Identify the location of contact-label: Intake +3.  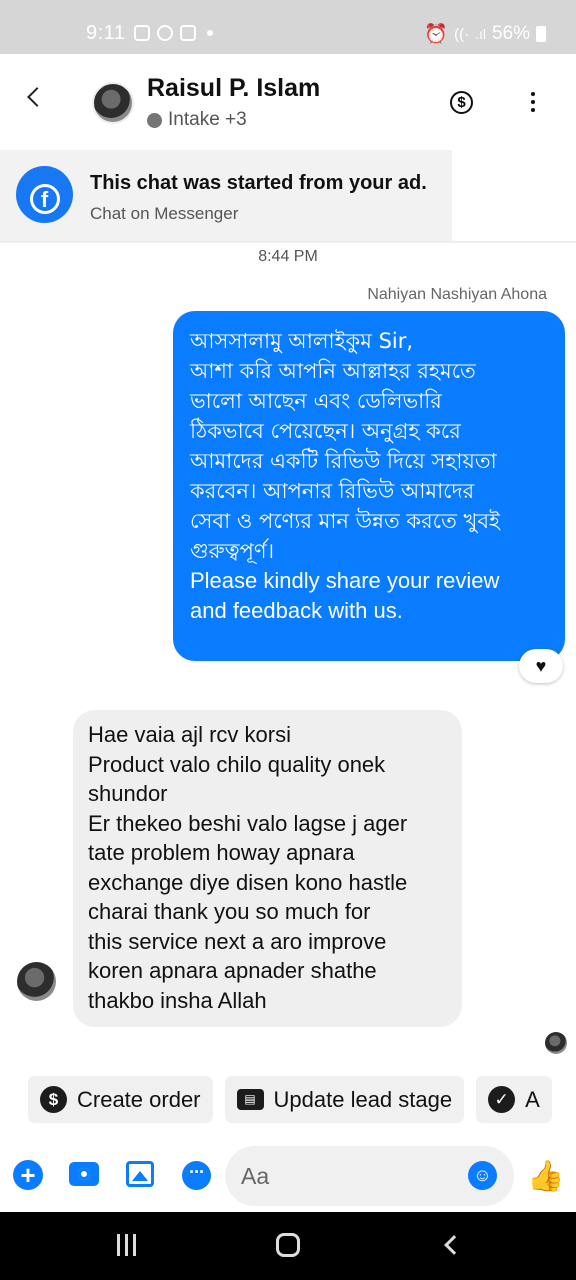
(197, 120).